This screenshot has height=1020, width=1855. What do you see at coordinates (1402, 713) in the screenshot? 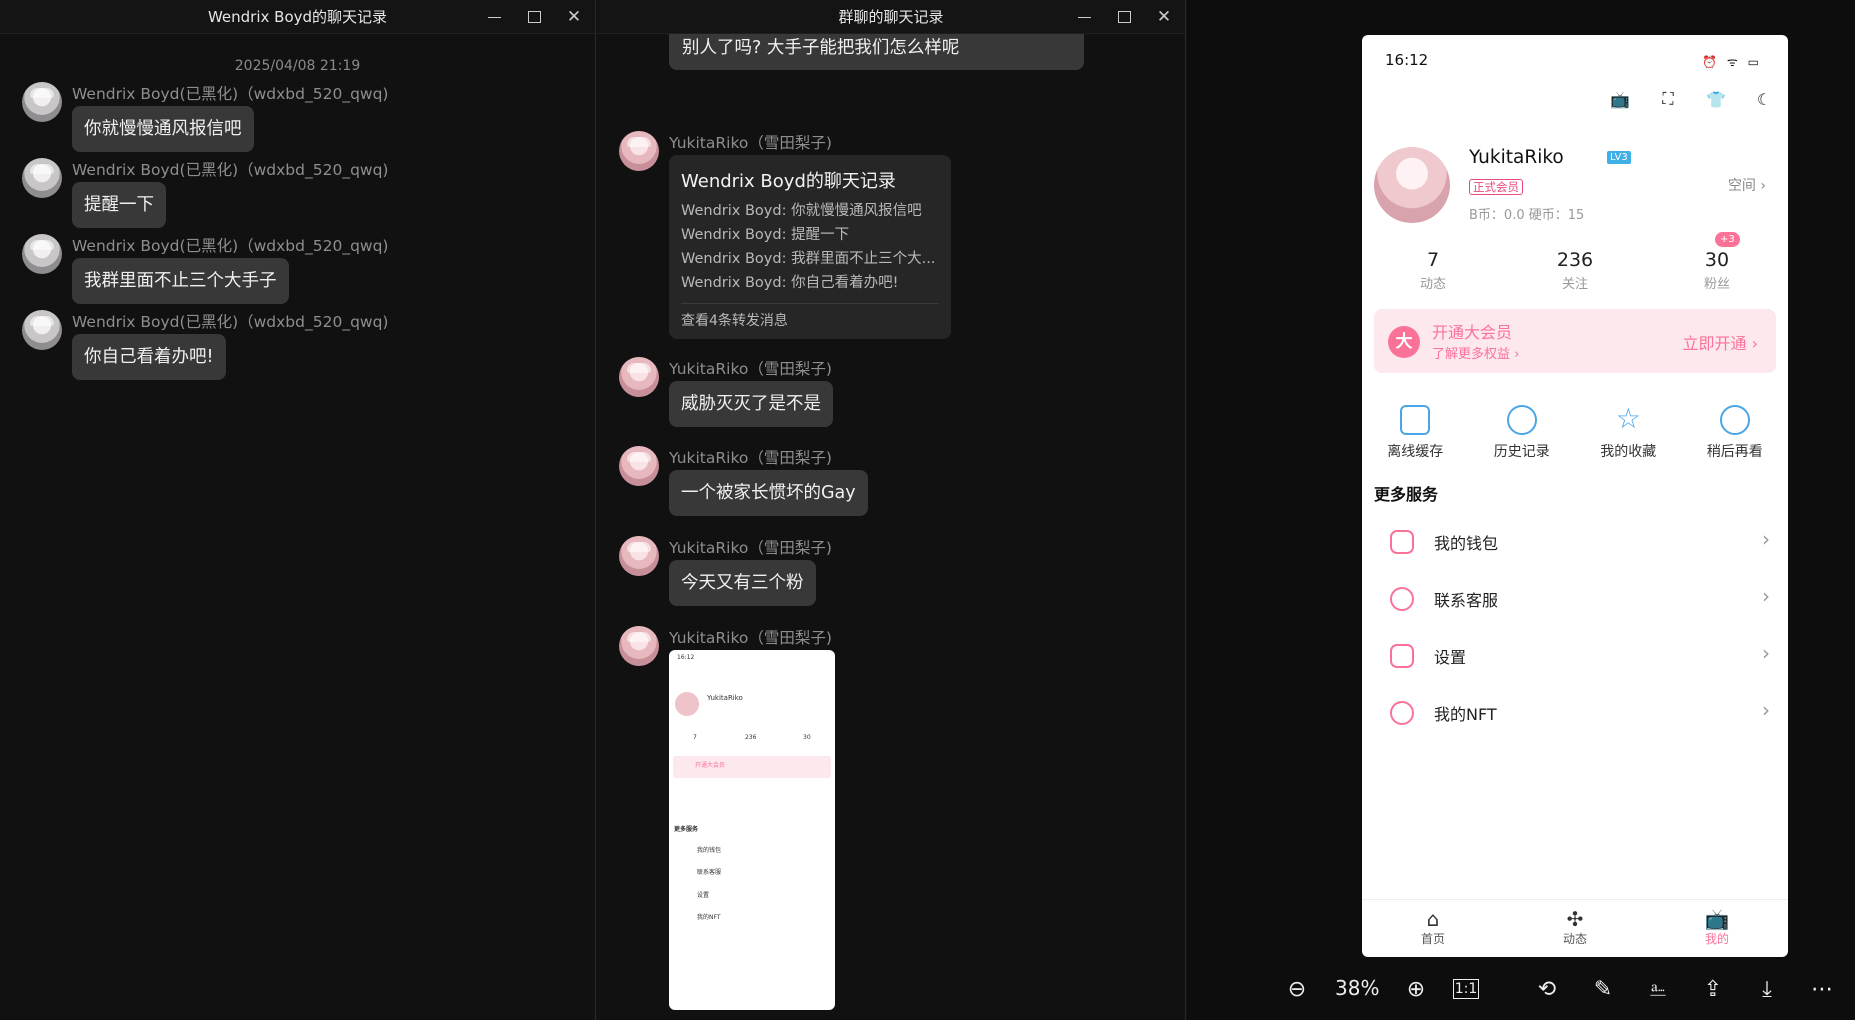
I see `nft-icon` at bounding box center [1402, 713].